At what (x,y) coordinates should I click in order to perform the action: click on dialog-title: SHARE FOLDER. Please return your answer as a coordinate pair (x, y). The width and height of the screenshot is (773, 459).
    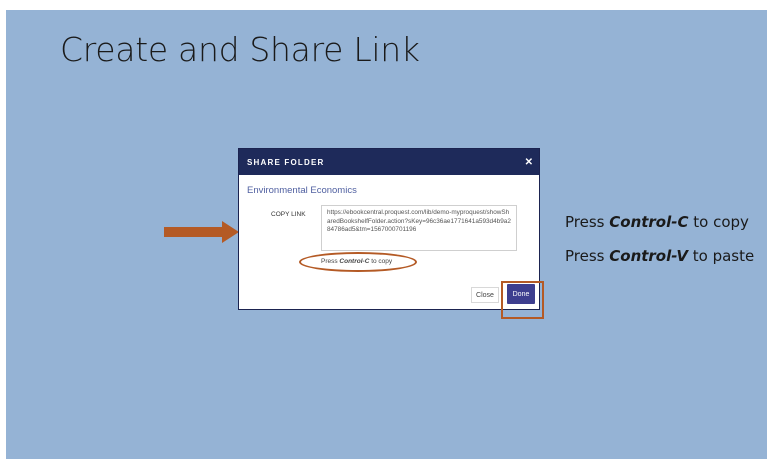
    Looking at the image, I should click on (286, 162).